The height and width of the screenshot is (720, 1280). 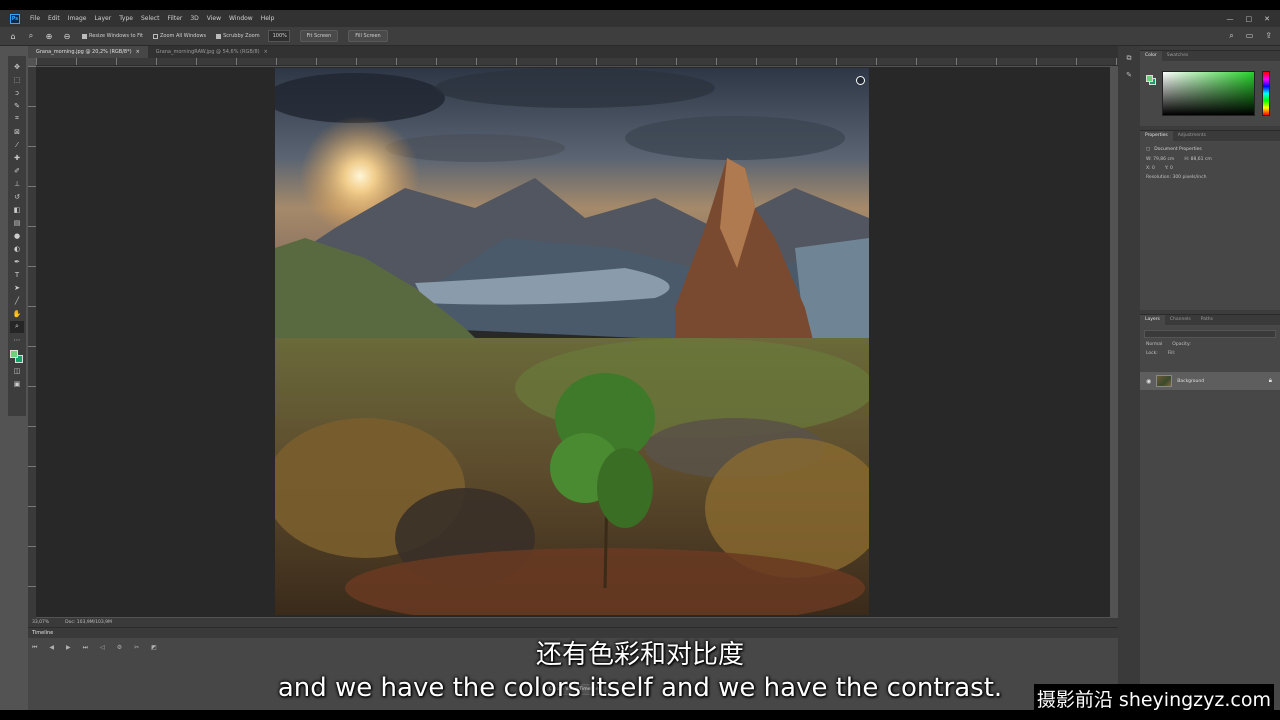 I want to click on menu-select: Select, so click(x=150, y=18).